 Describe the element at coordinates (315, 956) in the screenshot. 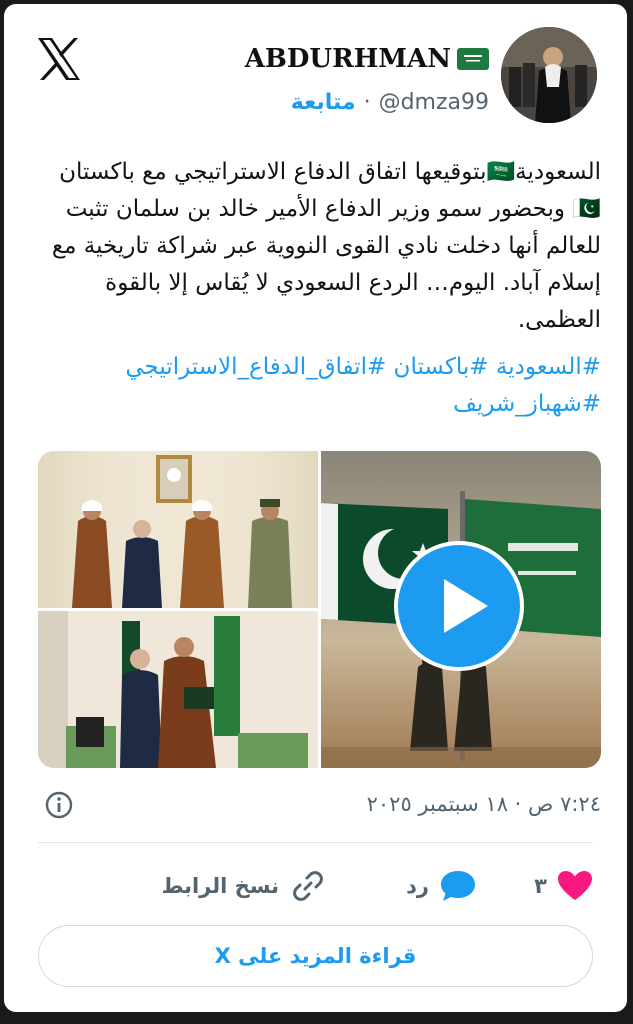

I see `read-more-button: قراءة المزيد على X` at that location.